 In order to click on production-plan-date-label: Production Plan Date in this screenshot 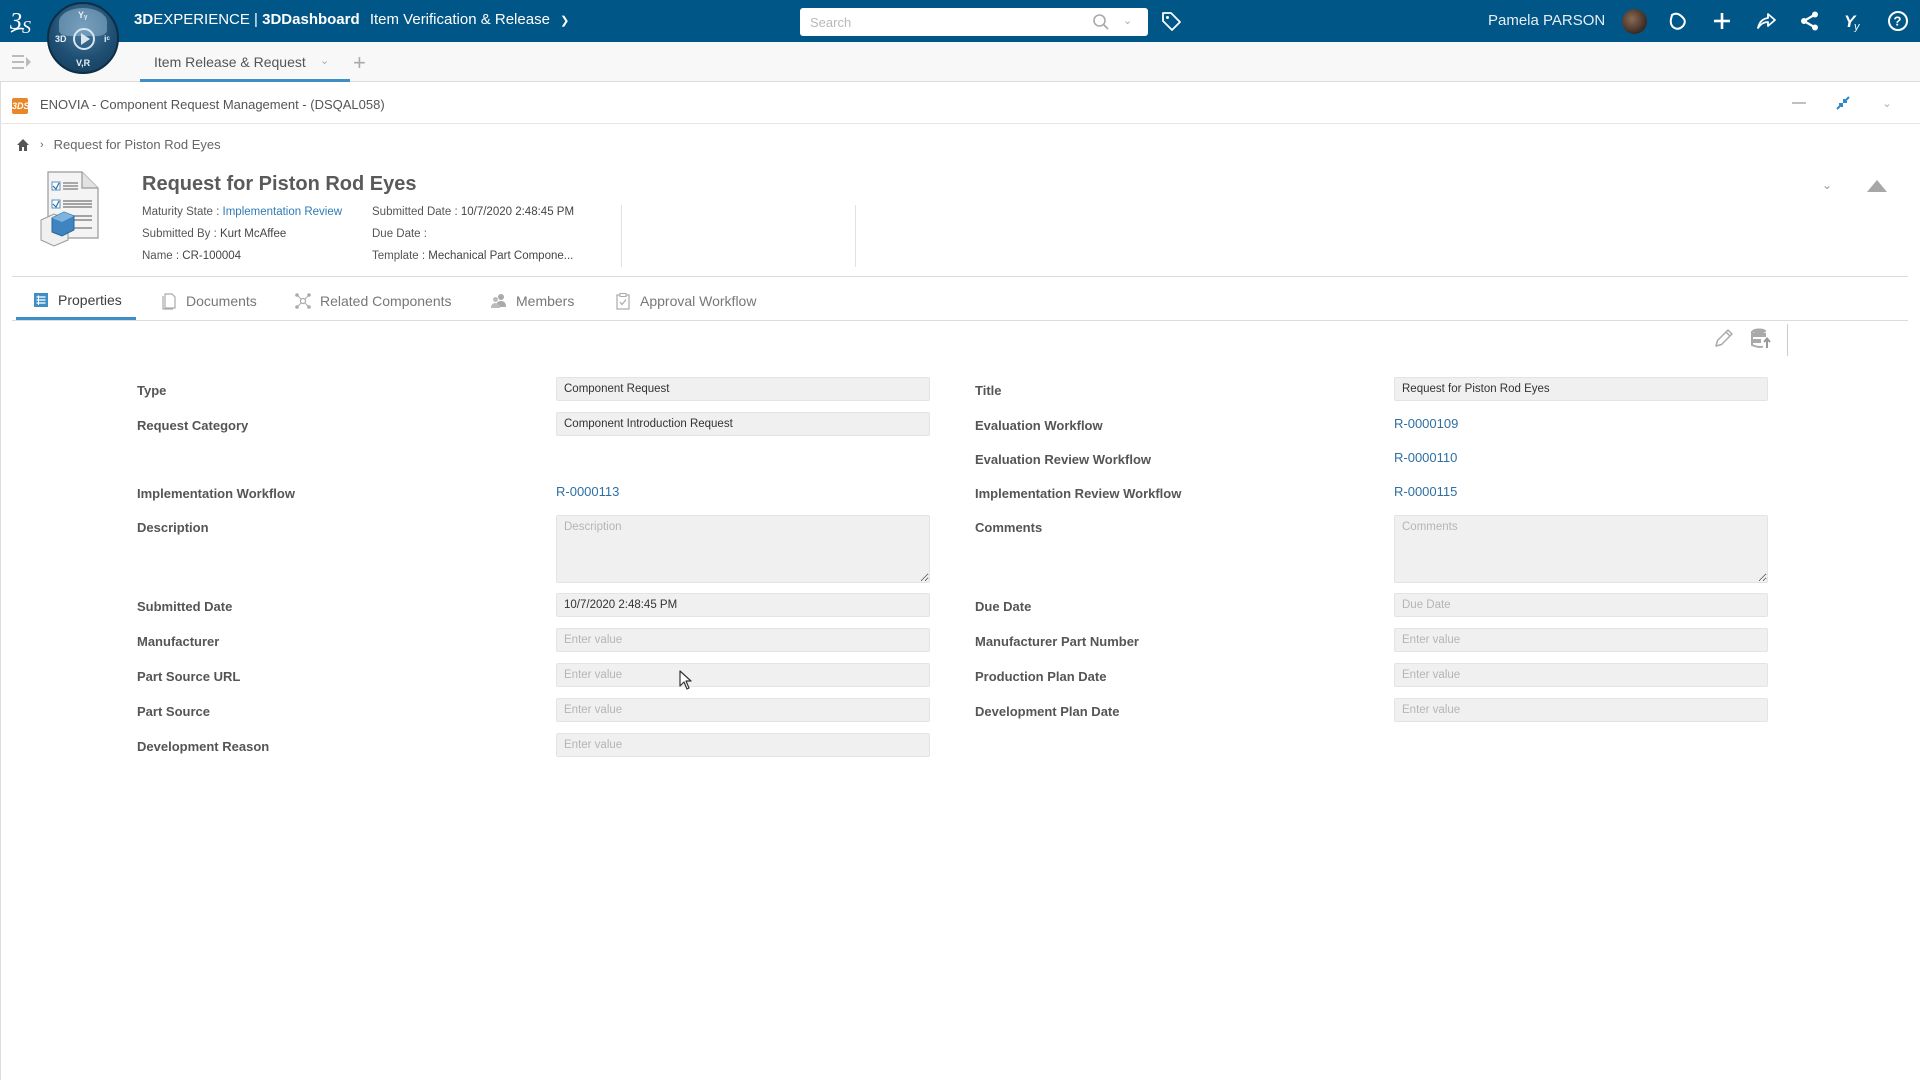, I will do `click(1041, 676)`.